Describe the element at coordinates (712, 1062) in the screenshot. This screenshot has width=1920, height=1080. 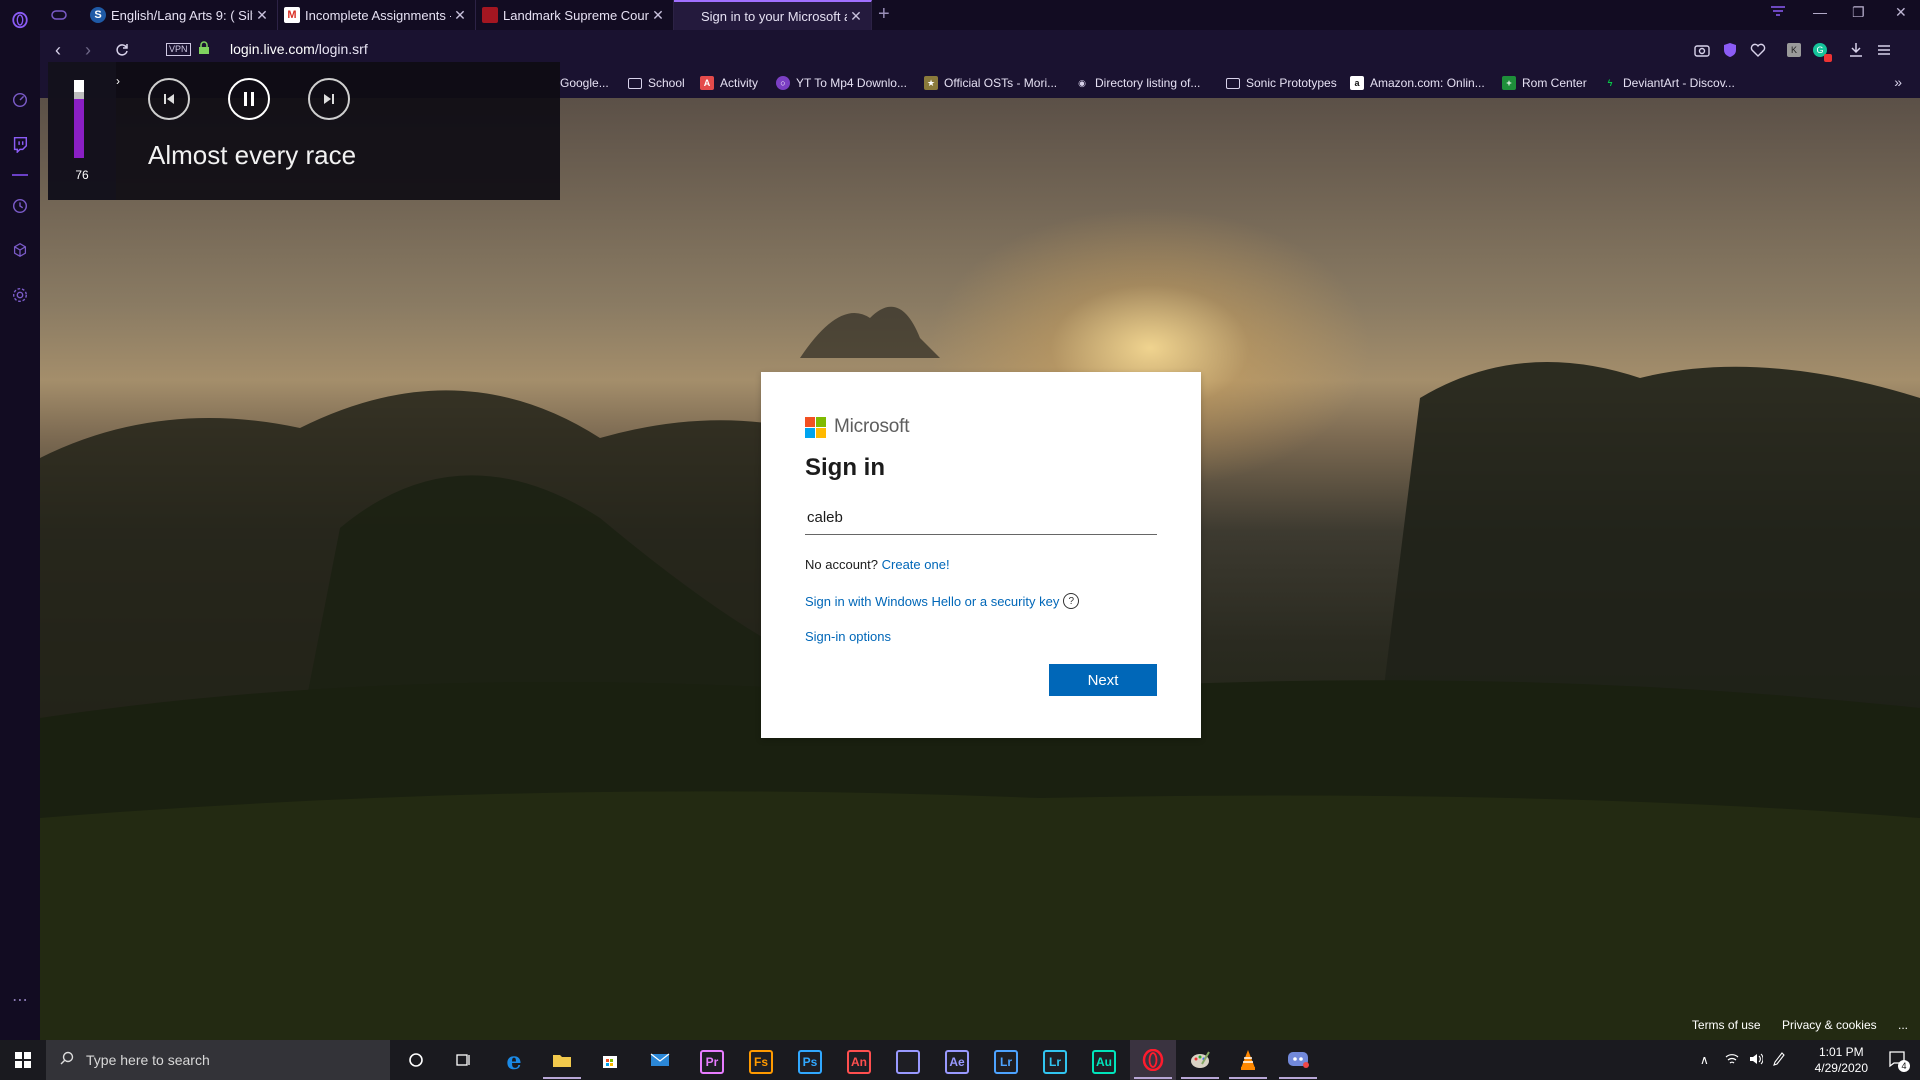
I see `premiere-icon: Pr` at that location.